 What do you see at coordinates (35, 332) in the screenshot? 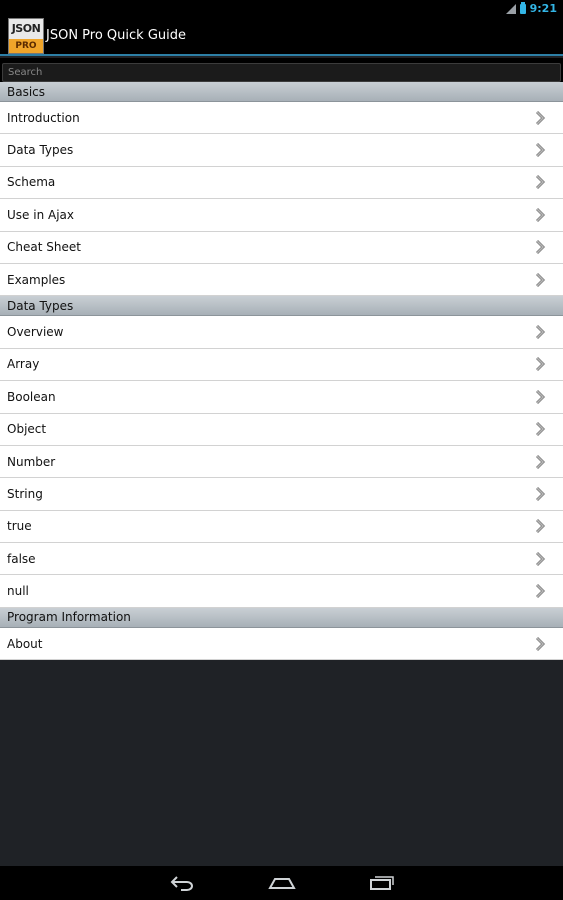
I see `list-item-label: Overview` at bounding box center [35, 332].